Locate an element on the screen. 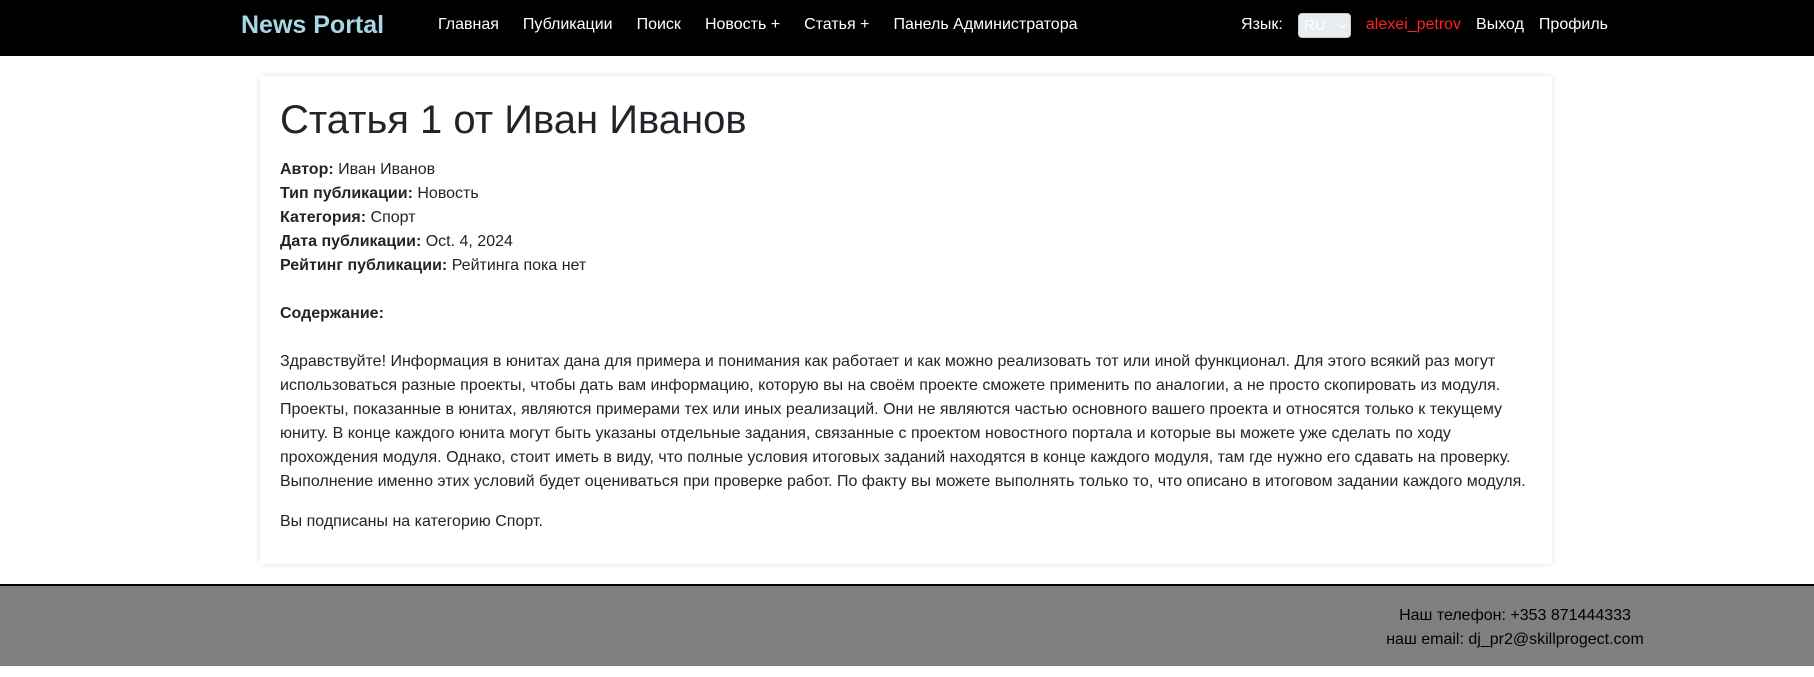 The width and height of the screenshot is (1814, 677). meta-label: Дата публикации: is located at coordinates (351, 241).